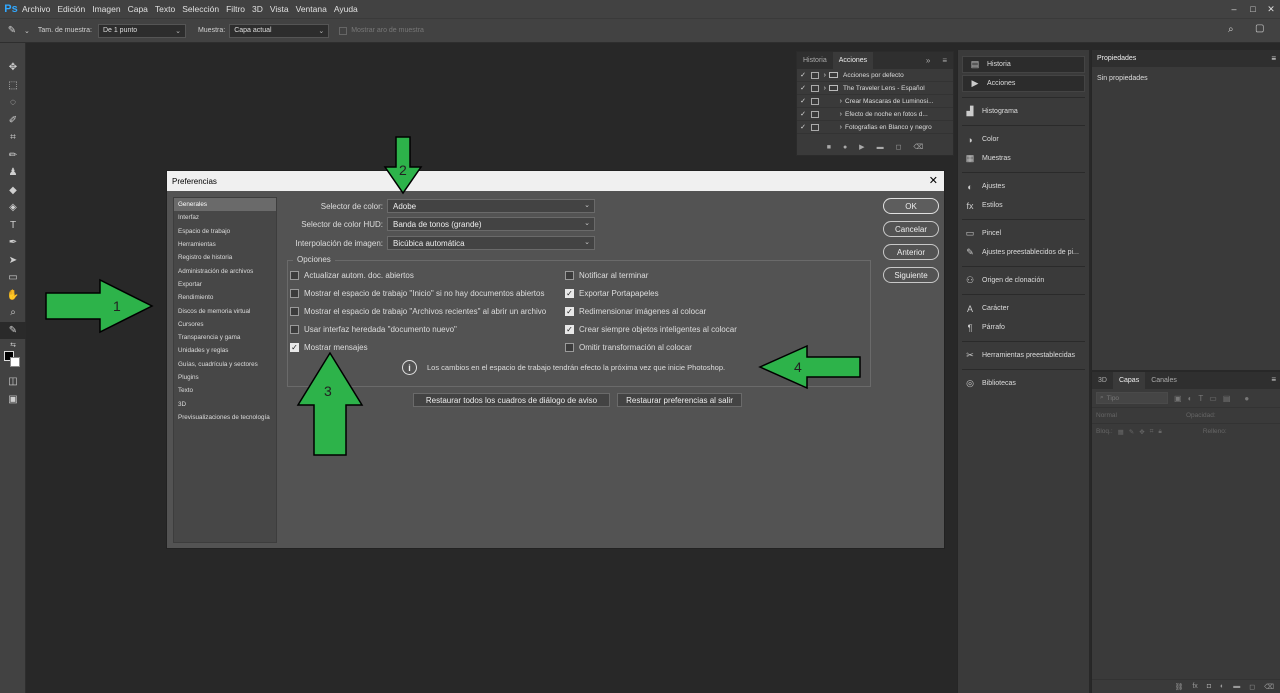 This screenshot has height=693, width=1280. I want to click on arrow-1-label: 1, so click(117, 306).